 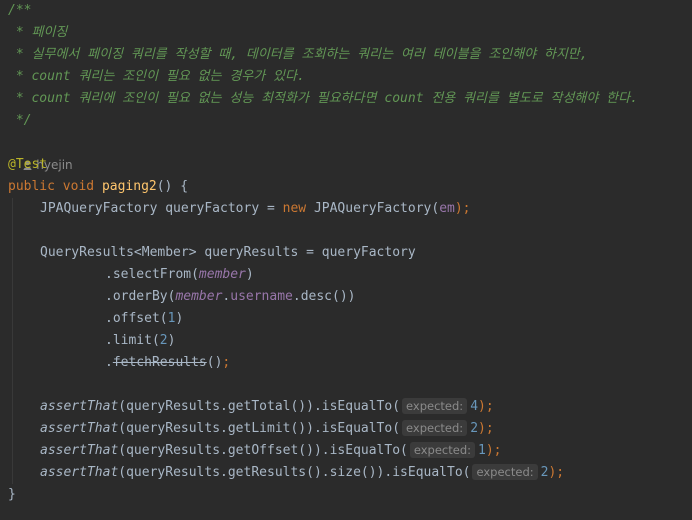 What do you see at coordinates (462, 208) in the screenshot?
I see `factory-end: );` at bounding box center [462, 208].